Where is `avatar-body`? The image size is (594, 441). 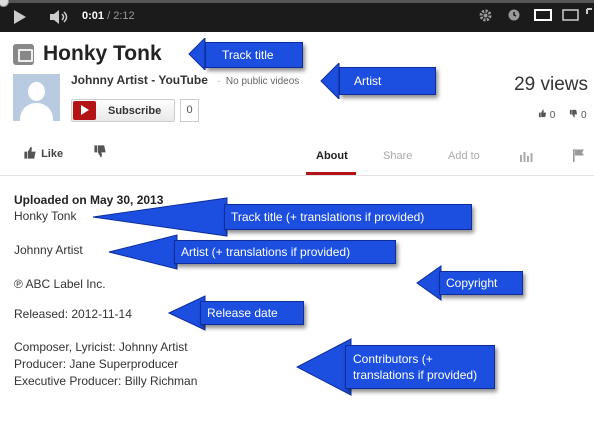
avatar-body is located at coordinates (36, 112).